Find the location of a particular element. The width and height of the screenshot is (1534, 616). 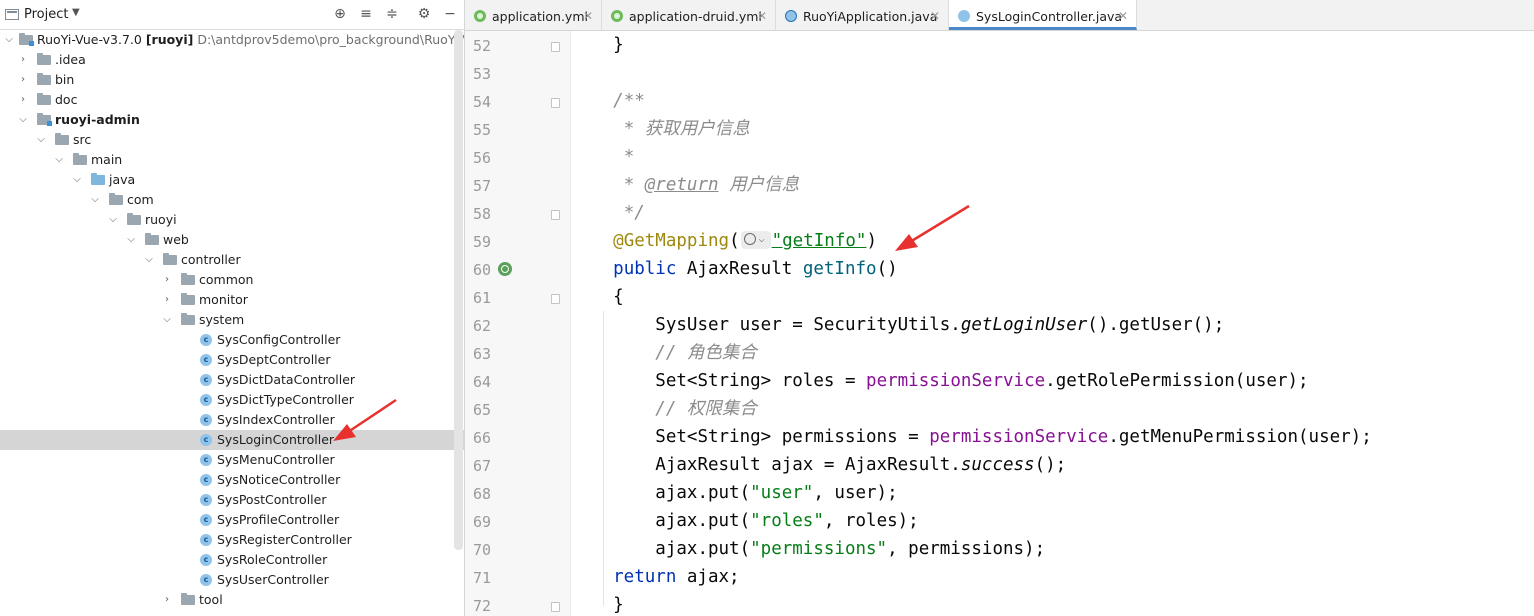

code-line: * 获取用户信息 is located at coordinates (660, 129).